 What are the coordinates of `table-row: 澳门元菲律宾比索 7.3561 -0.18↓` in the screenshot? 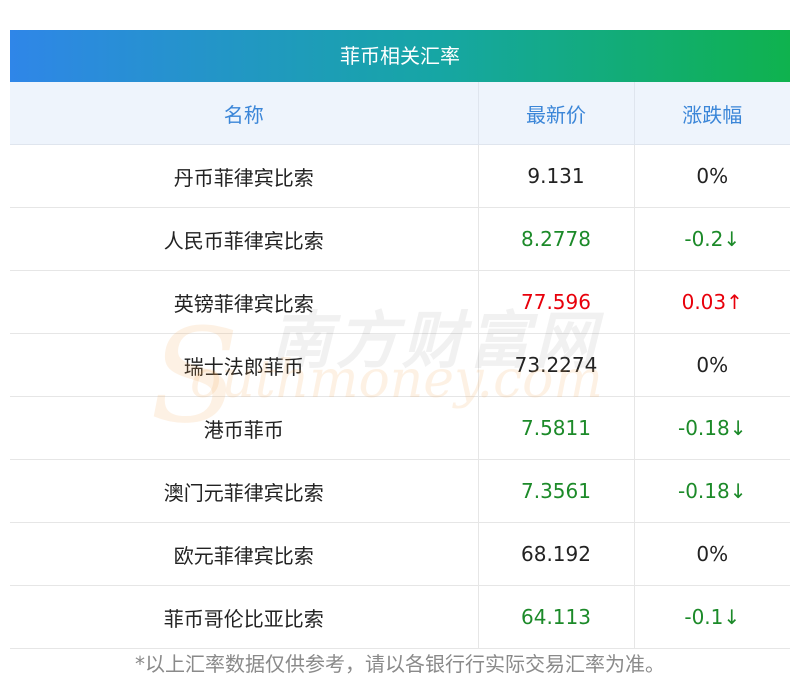 It's located at (400, 491).